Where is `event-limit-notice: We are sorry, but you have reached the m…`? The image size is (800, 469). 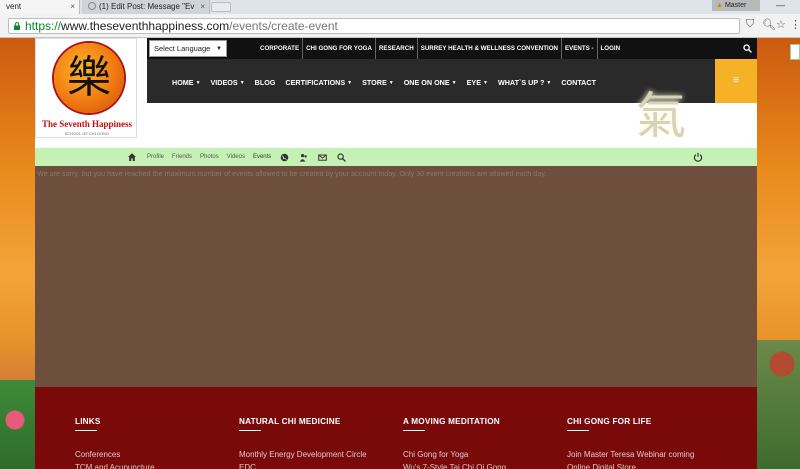 event-limit-notice: We are sorry, but you have reached the m… is located at coordinates (292, 173).